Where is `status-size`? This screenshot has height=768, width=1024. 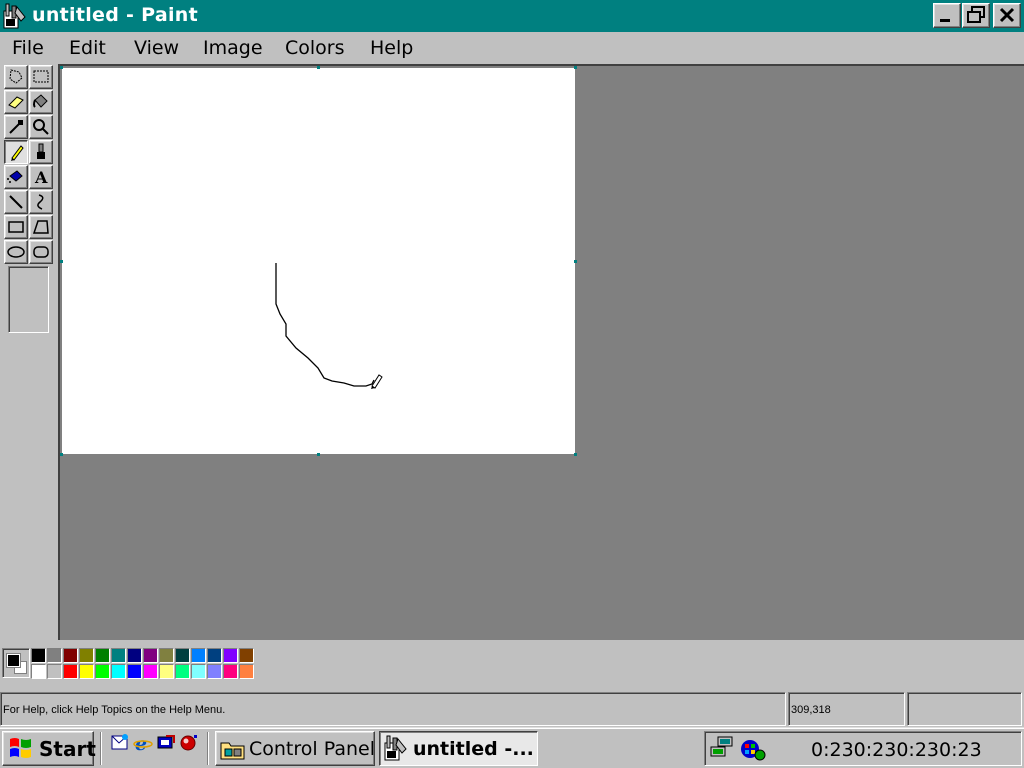 status-size is located at coordinates (964, 709).